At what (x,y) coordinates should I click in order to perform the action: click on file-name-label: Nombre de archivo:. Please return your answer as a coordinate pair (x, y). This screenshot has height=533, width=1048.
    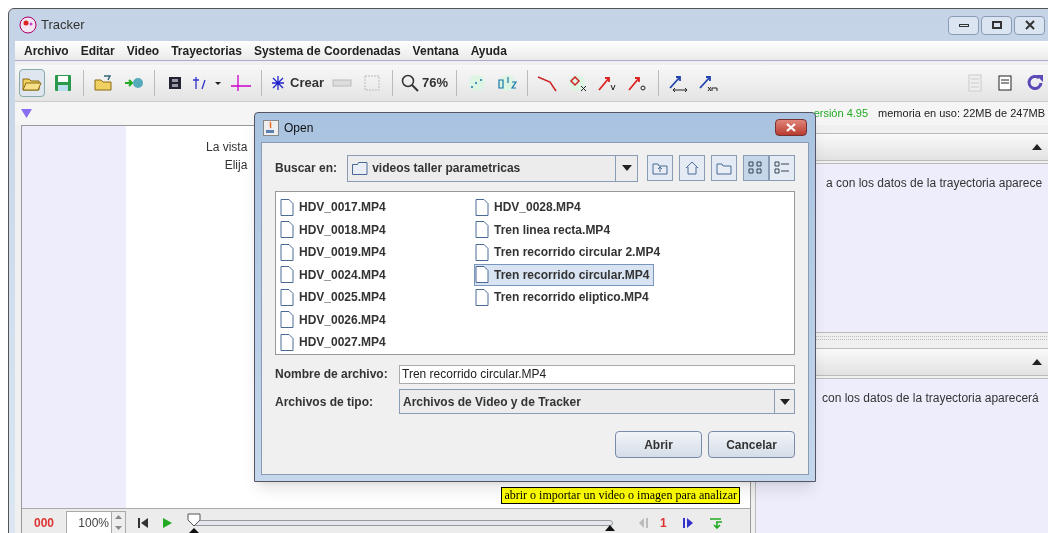
    Looking at the image, I should click on (332, 374).